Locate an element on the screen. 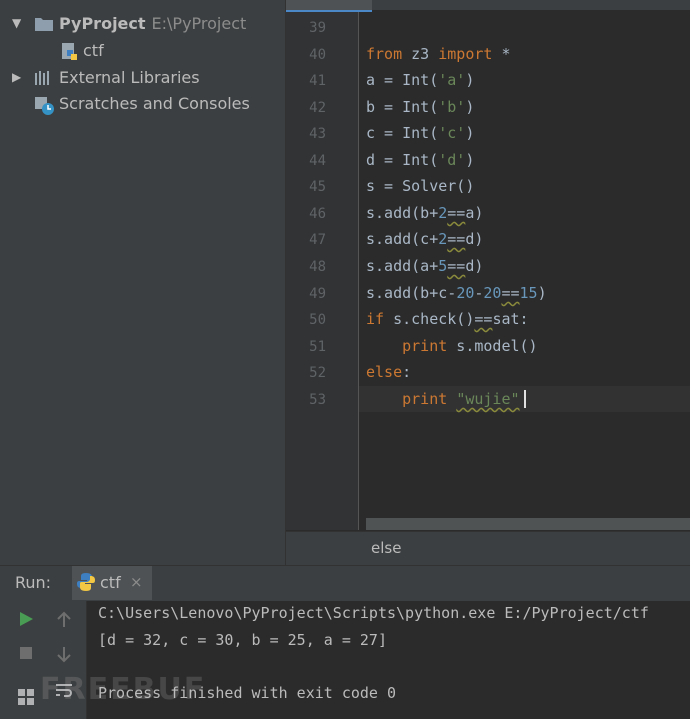 The image size is (690, 719). code-line: else: is located at coordinates (389, 372).